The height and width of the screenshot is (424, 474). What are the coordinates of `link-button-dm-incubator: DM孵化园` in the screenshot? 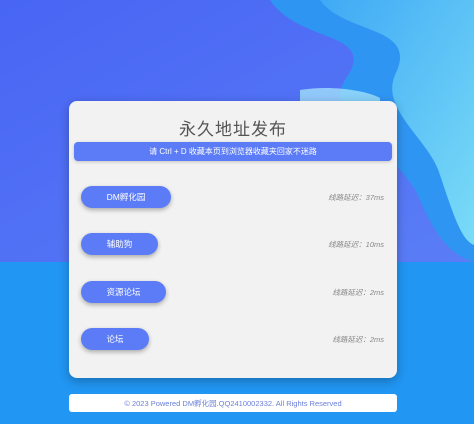 It's located at (126, 197).